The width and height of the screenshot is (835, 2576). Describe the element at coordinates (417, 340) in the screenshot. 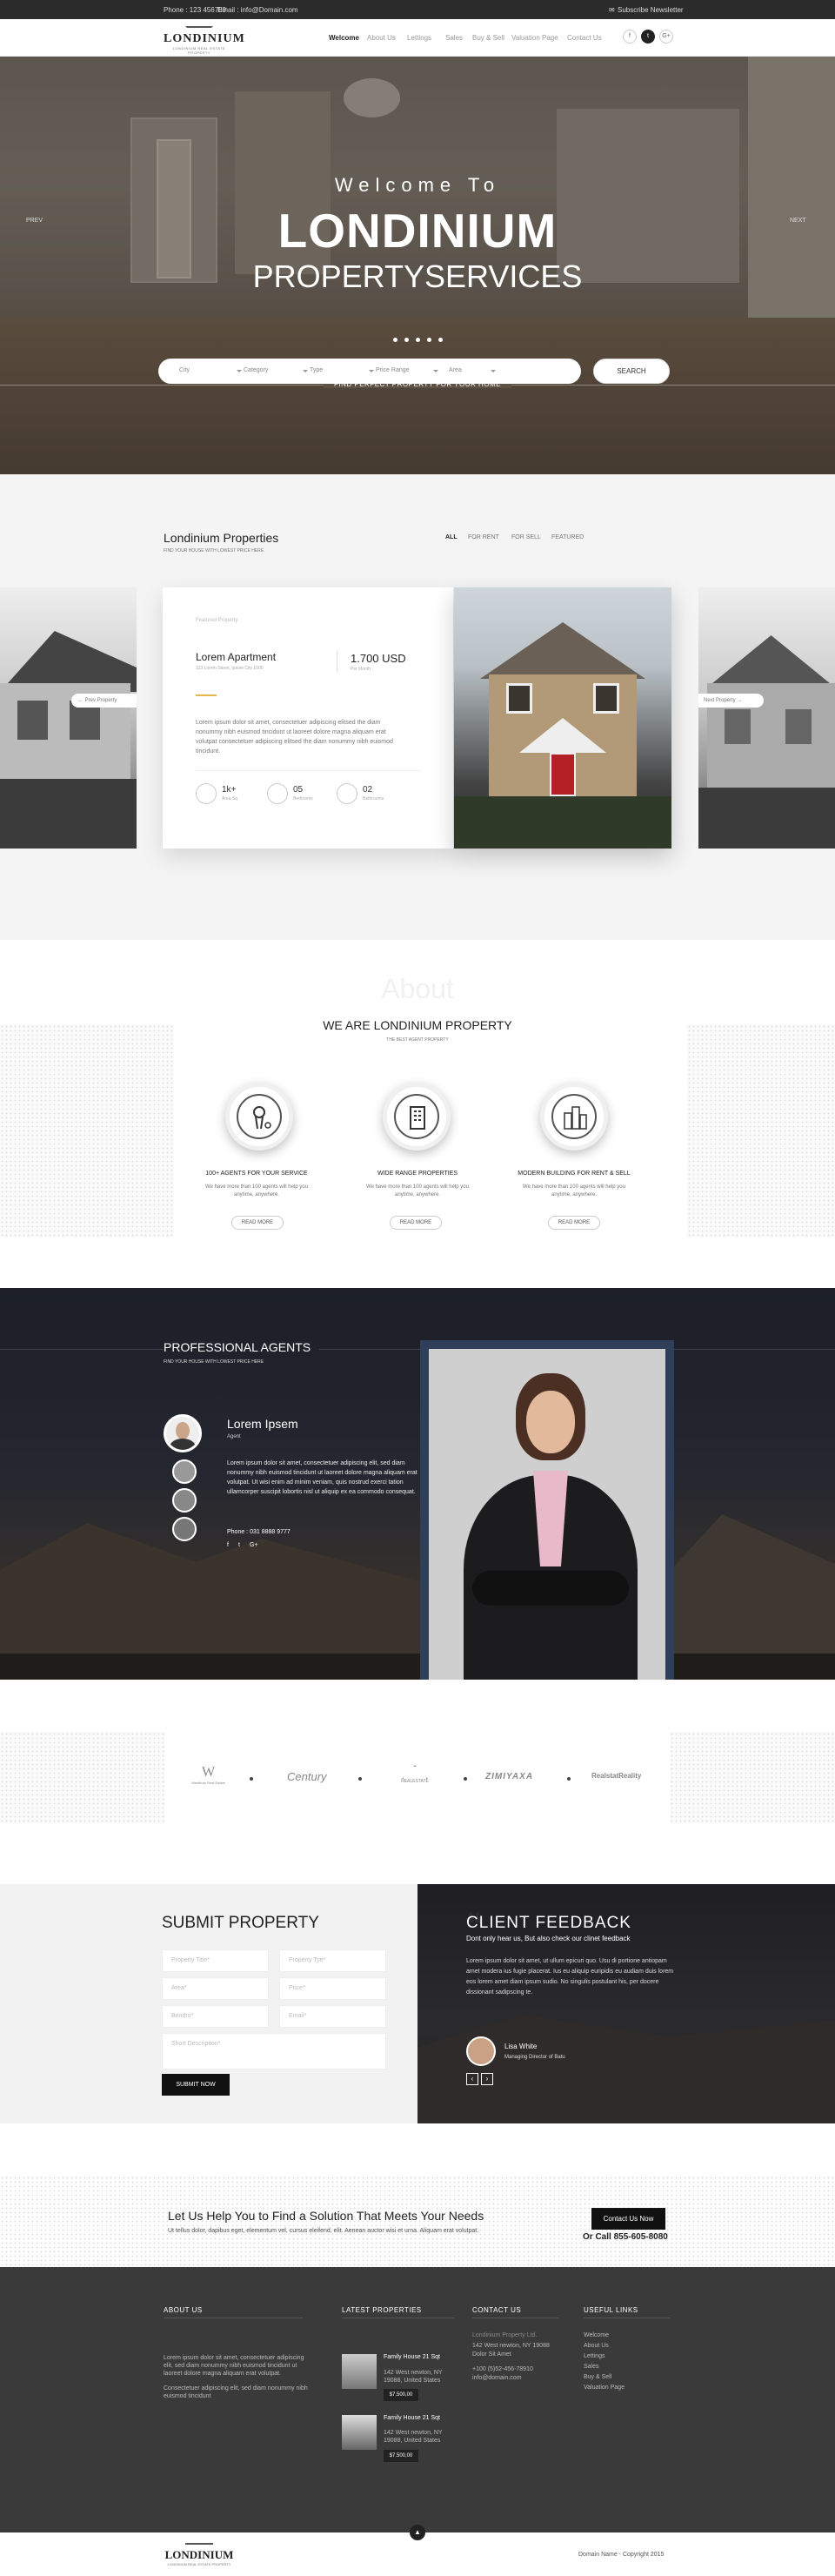

I see `slider-dots` at that location.